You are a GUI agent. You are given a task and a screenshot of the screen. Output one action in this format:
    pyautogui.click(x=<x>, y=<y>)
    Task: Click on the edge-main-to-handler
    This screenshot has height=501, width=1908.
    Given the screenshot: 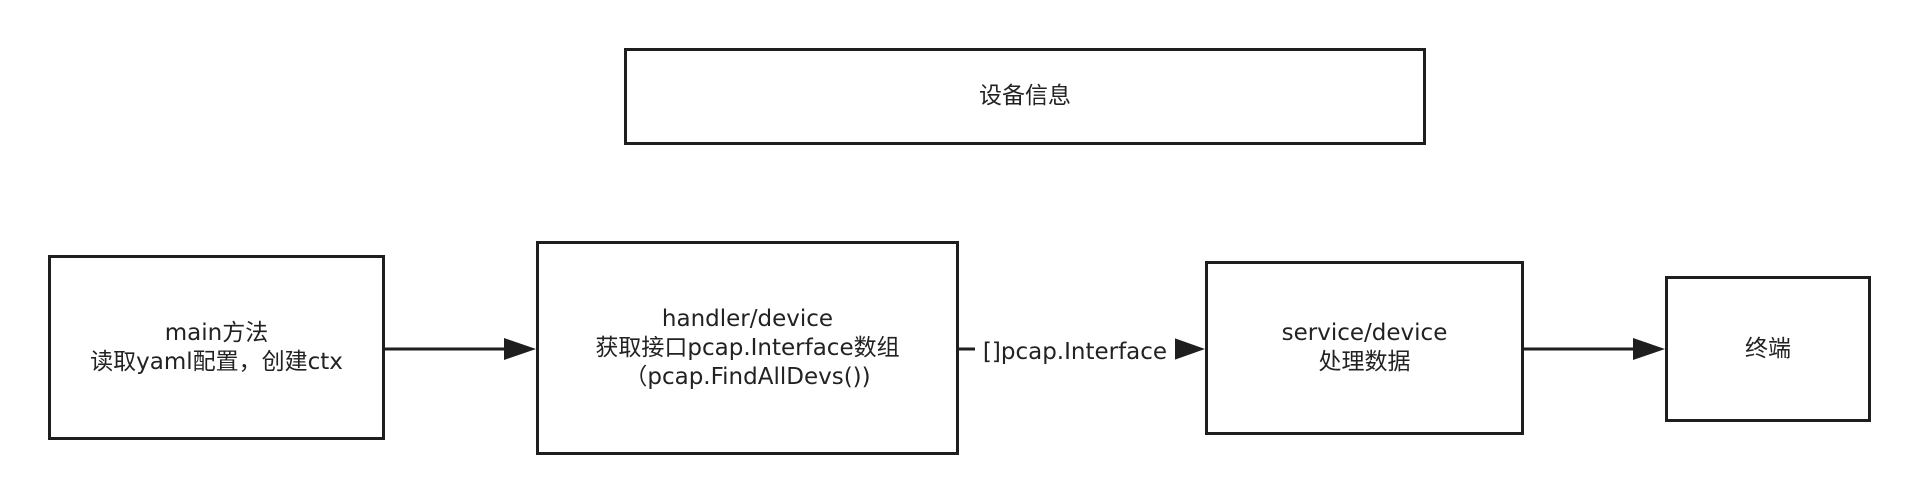 What is the action you would take?
    pyautogui.click(x=460, y=349)
    